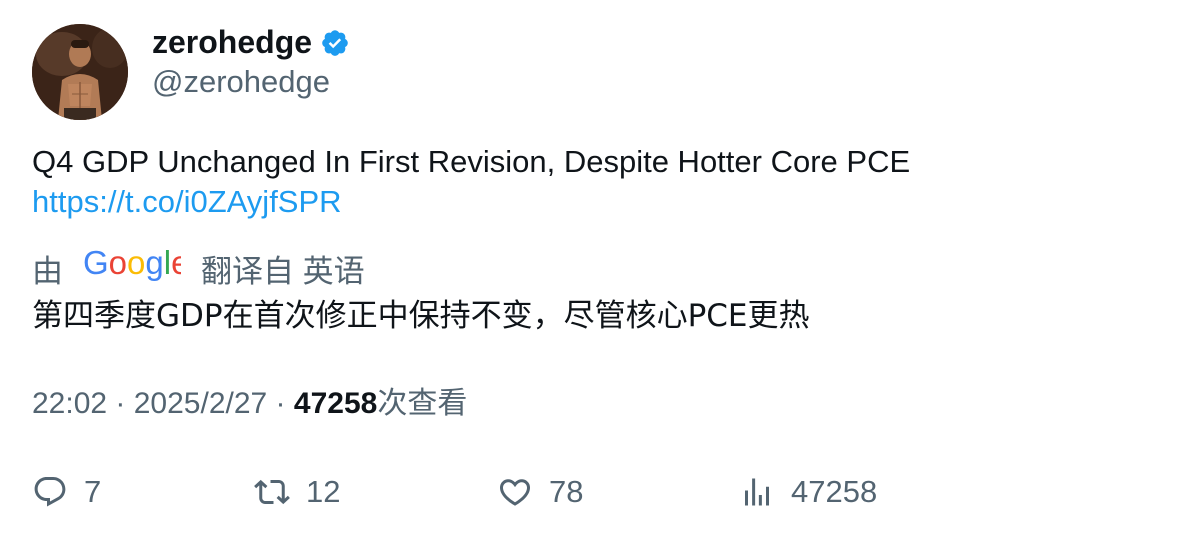 The height and width of the screenshot is (538, 1196). I want to click on author-handle: @zerohedge, so click(241, 82).